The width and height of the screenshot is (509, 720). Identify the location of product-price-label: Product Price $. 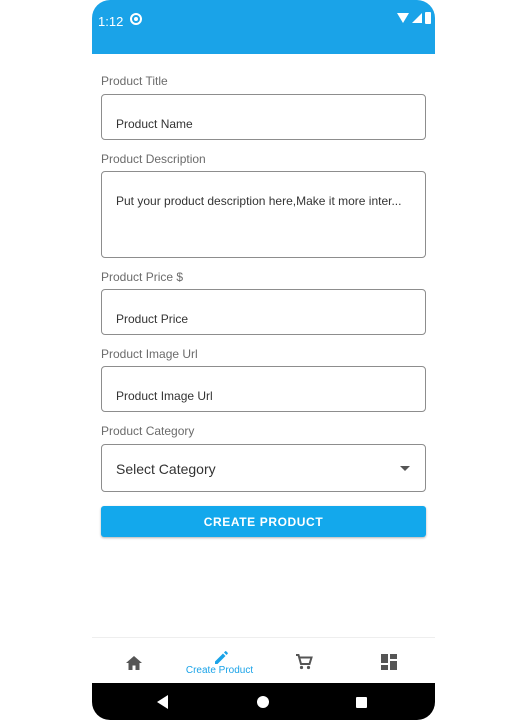
(142, 277).